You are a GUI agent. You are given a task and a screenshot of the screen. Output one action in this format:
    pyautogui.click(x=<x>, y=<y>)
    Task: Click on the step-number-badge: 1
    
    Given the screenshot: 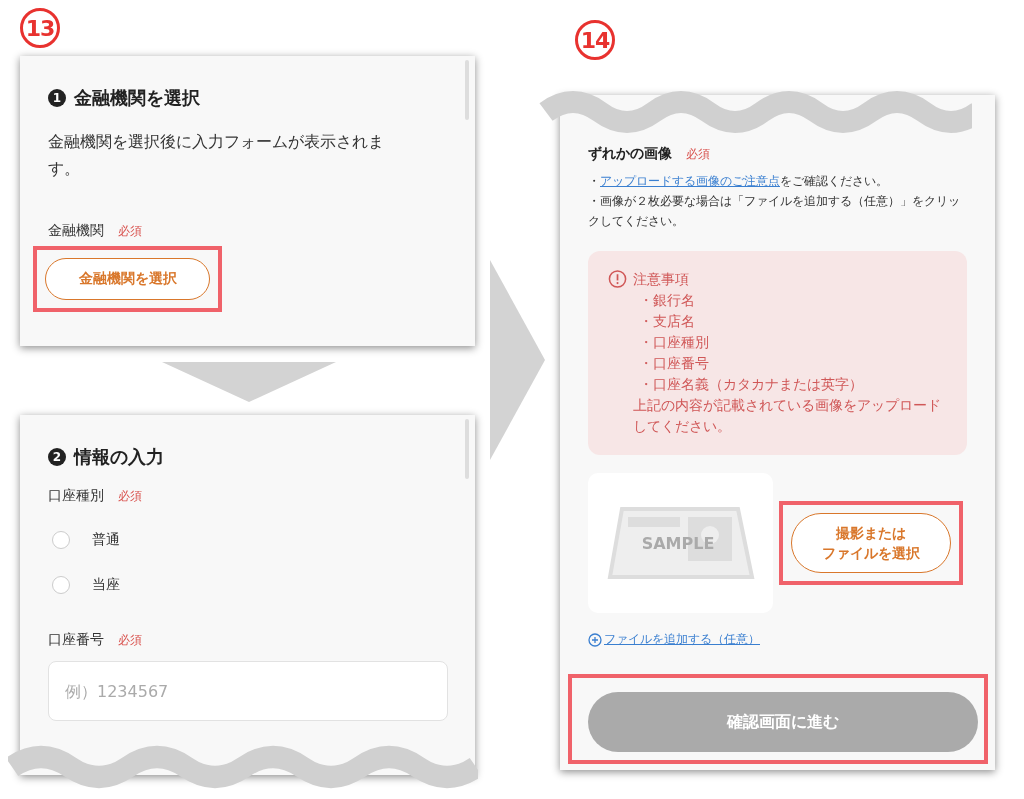 What is the action you would take?
    pyautogui.click(x=57, y=98)
    